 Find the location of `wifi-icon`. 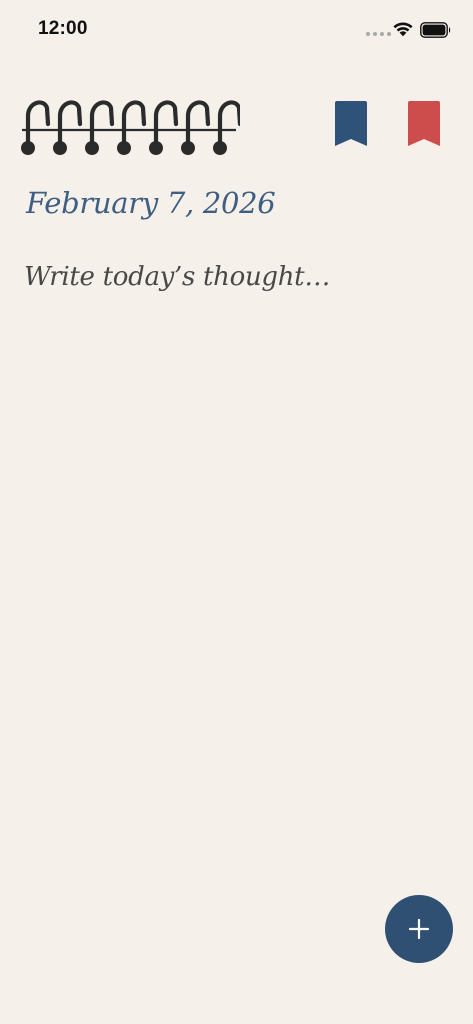

wifi-icon is located at coordinates (403, 29).